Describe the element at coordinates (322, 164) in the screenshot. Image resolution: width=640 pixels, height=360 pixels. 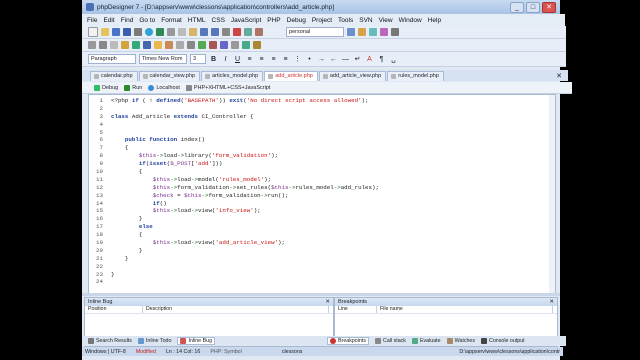
I see `code-line: 9 if(isset($_POST['add']))` at that location.